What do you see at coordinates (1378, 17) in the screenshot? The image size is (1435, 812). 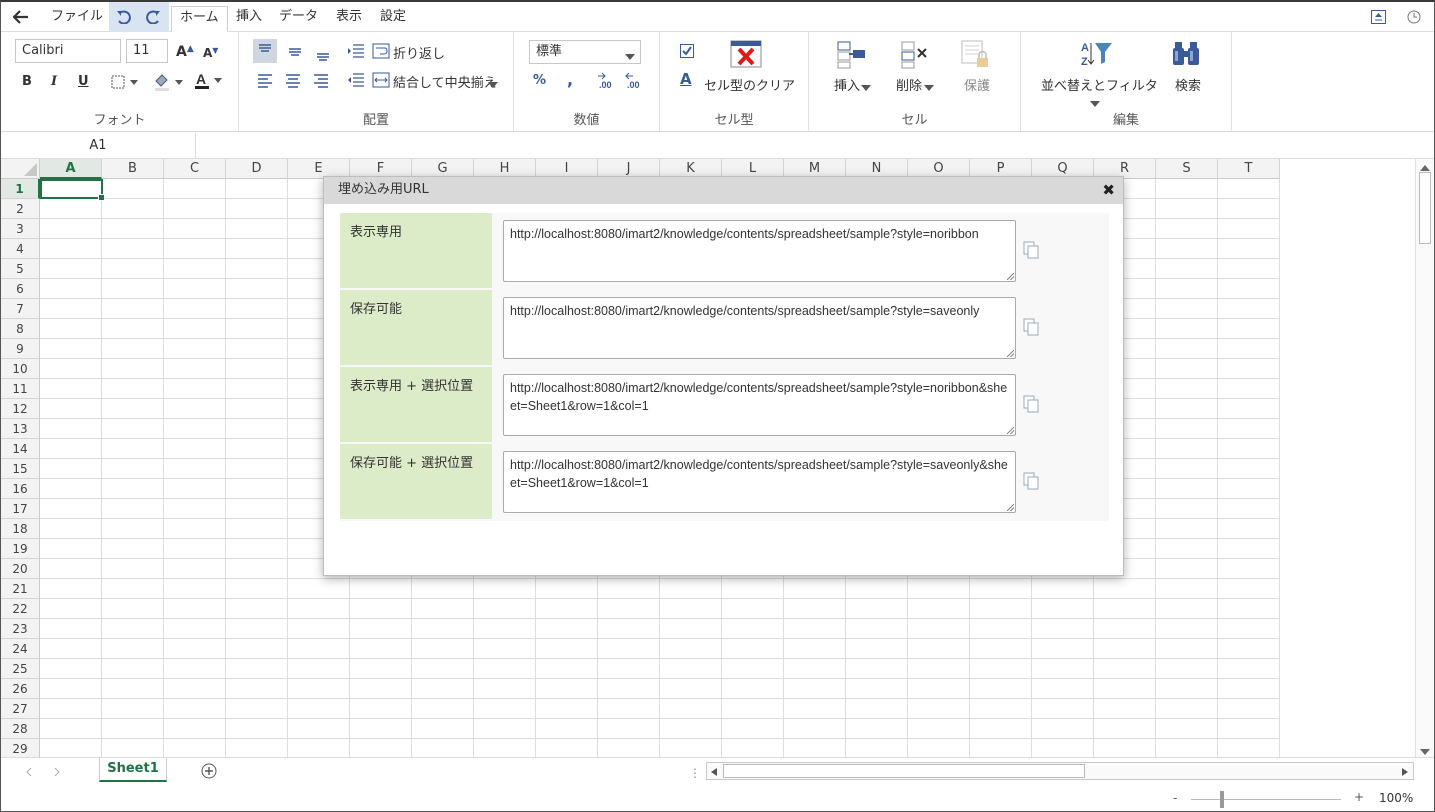 I see `collapse-ribbon-icon` at bounding box center [1378, 17].